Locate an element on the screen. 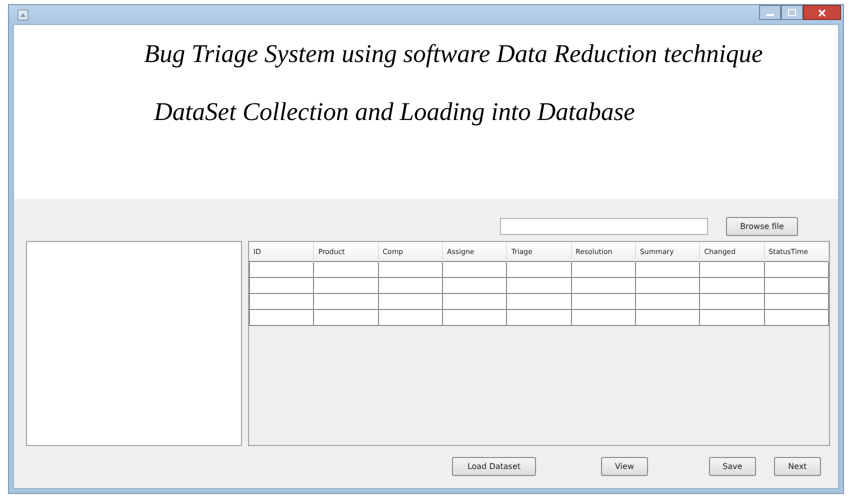 This screenshot has height=498, width=852. action-button: Load Dataset is located at coordinates (494, 466).